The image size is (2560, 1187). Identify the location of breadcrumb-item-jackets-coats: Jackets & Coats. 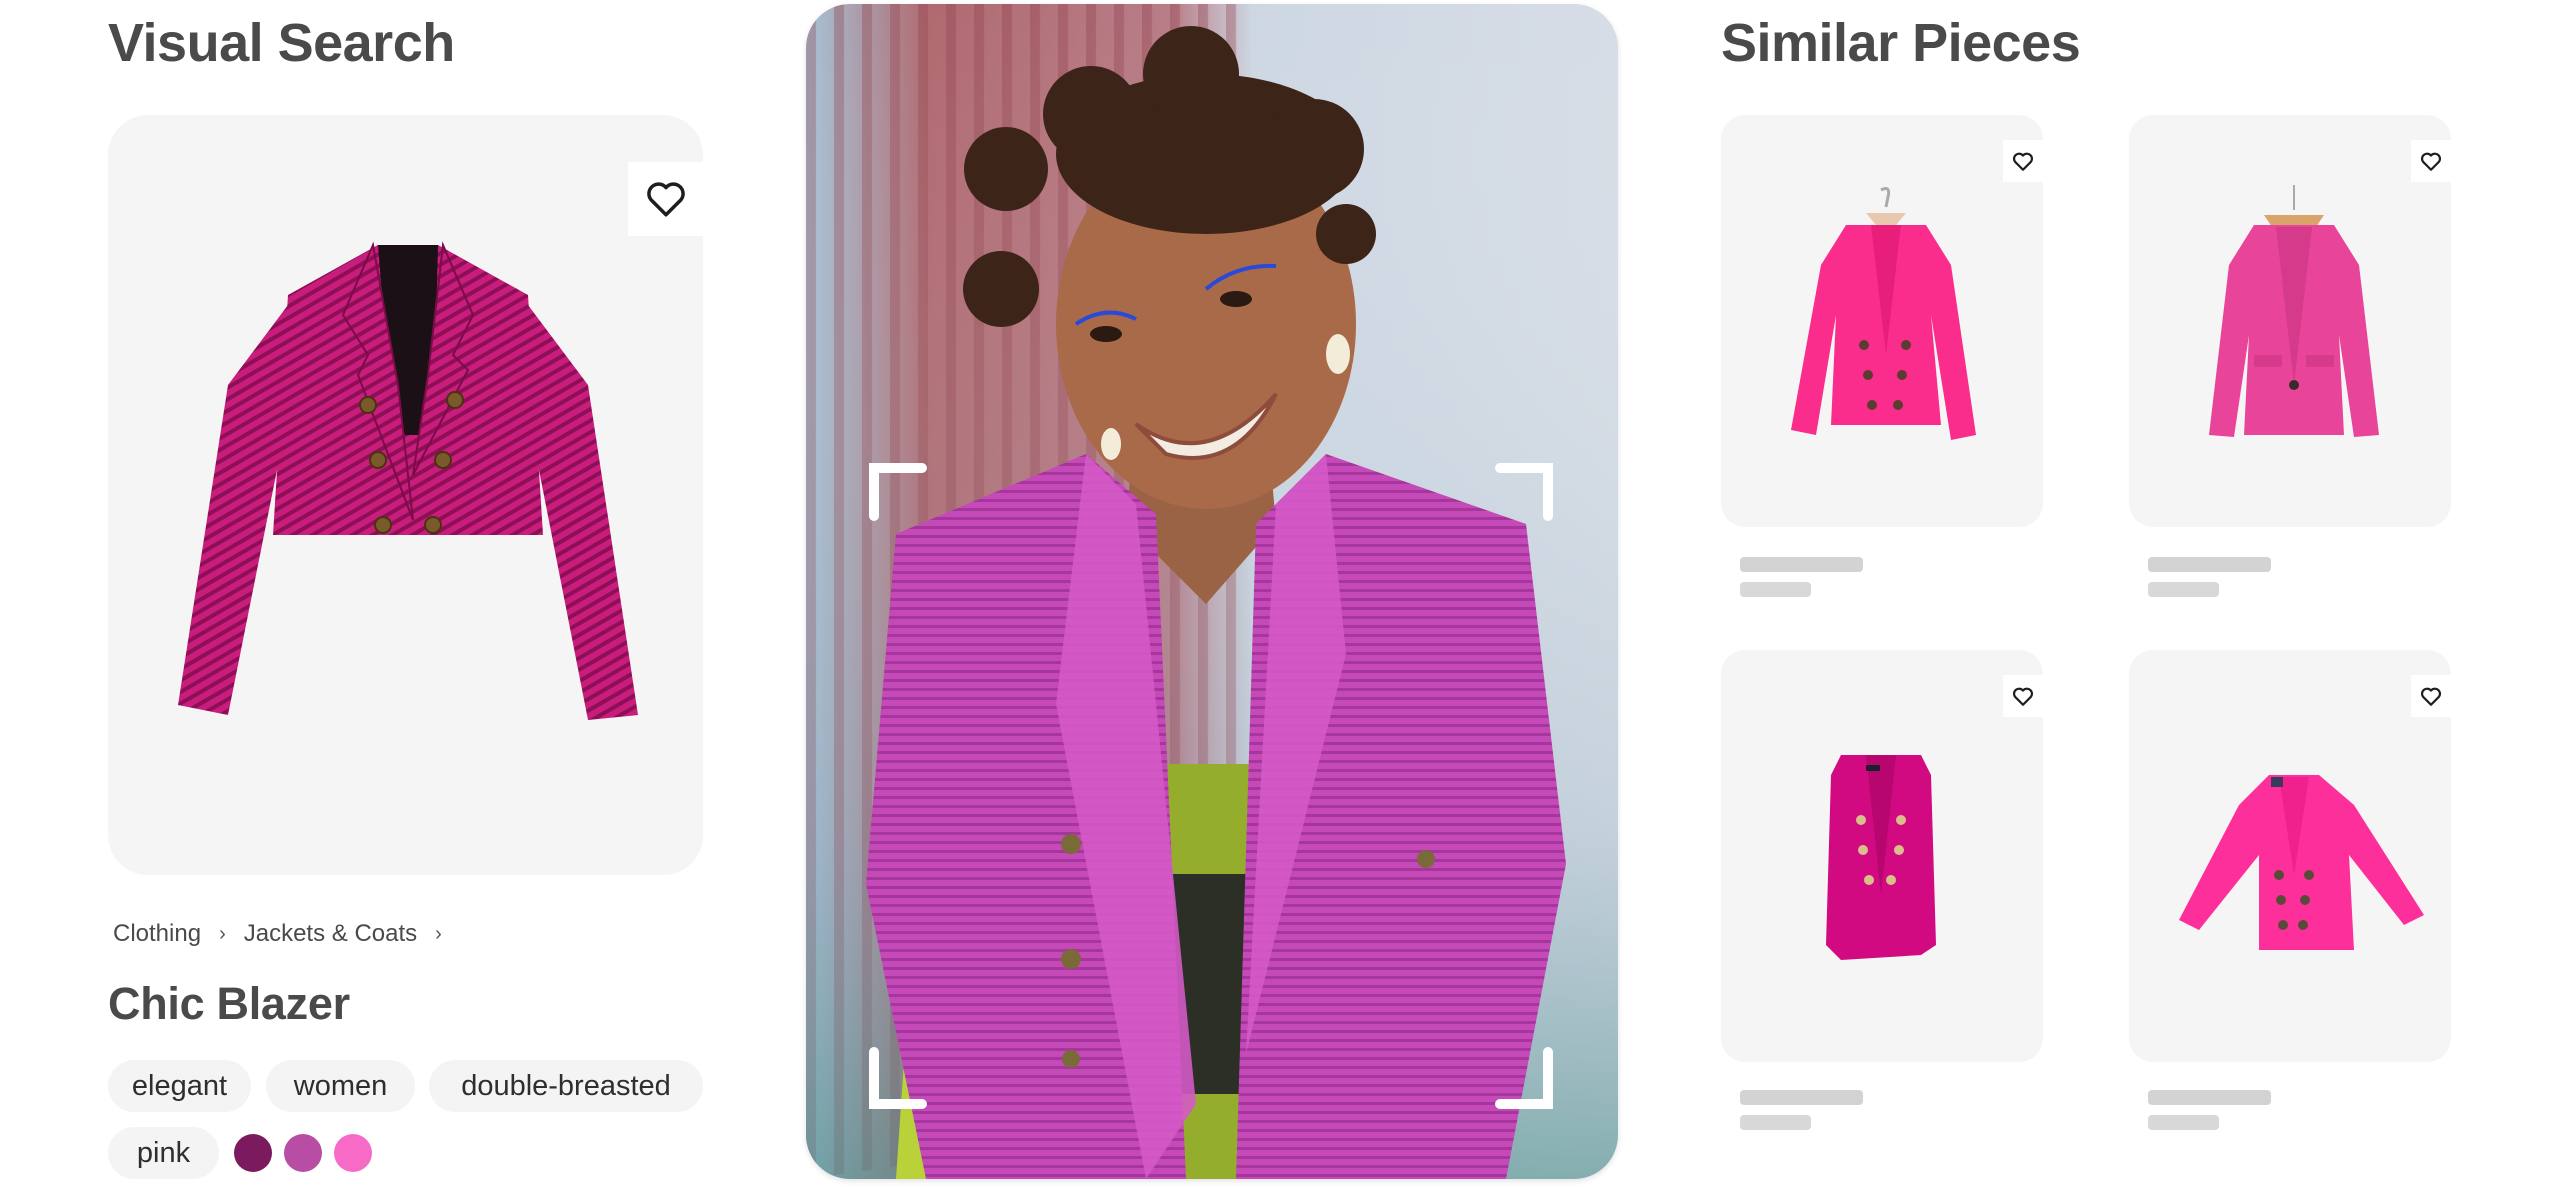
(330, 934).